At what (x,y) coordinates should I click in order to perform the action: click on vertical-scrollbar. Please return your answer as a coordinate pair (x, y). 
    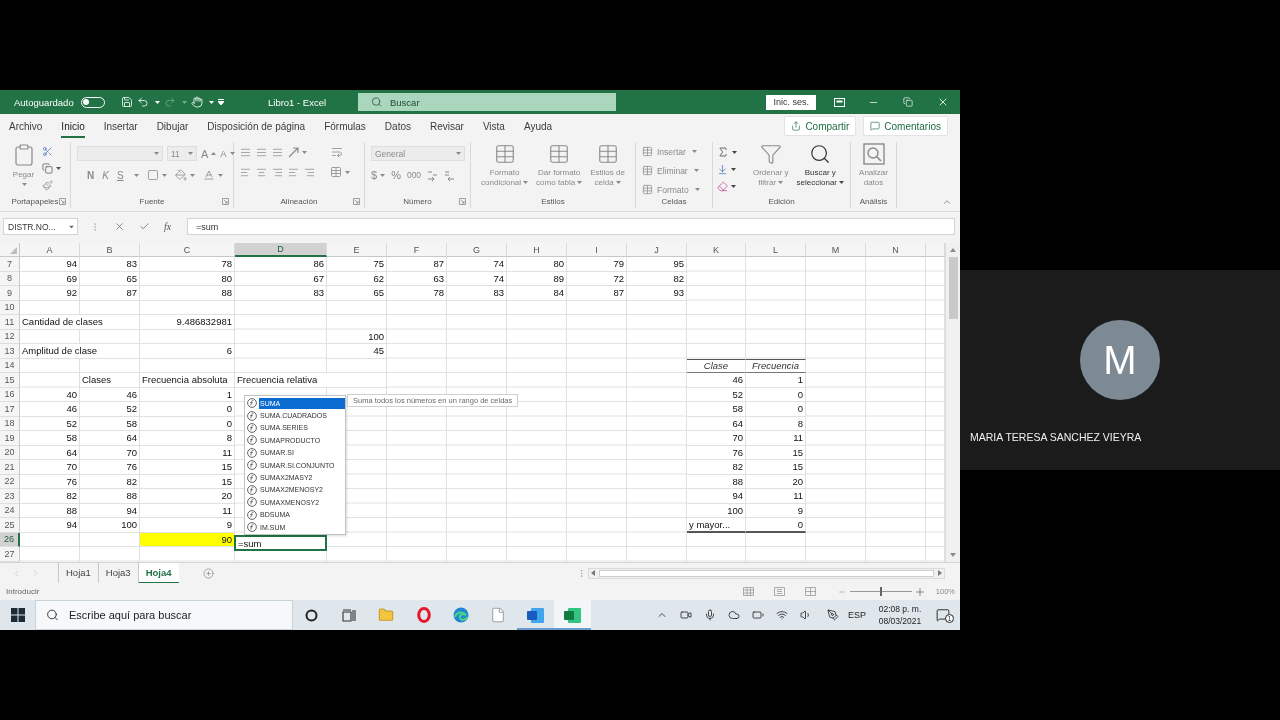
    Looking at the image, I should click on (952, 402).